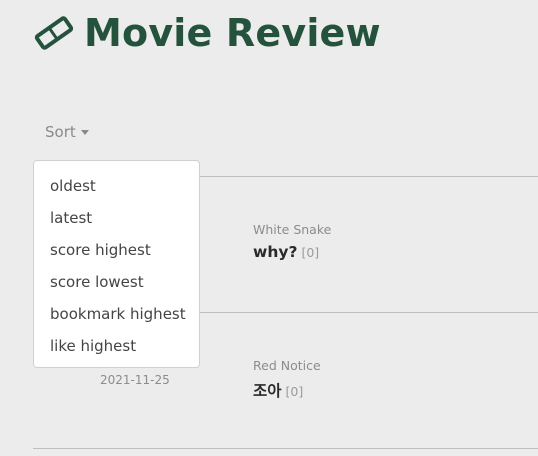  I want to click on sort-option-like-highest: like highest, so click(116, 346).